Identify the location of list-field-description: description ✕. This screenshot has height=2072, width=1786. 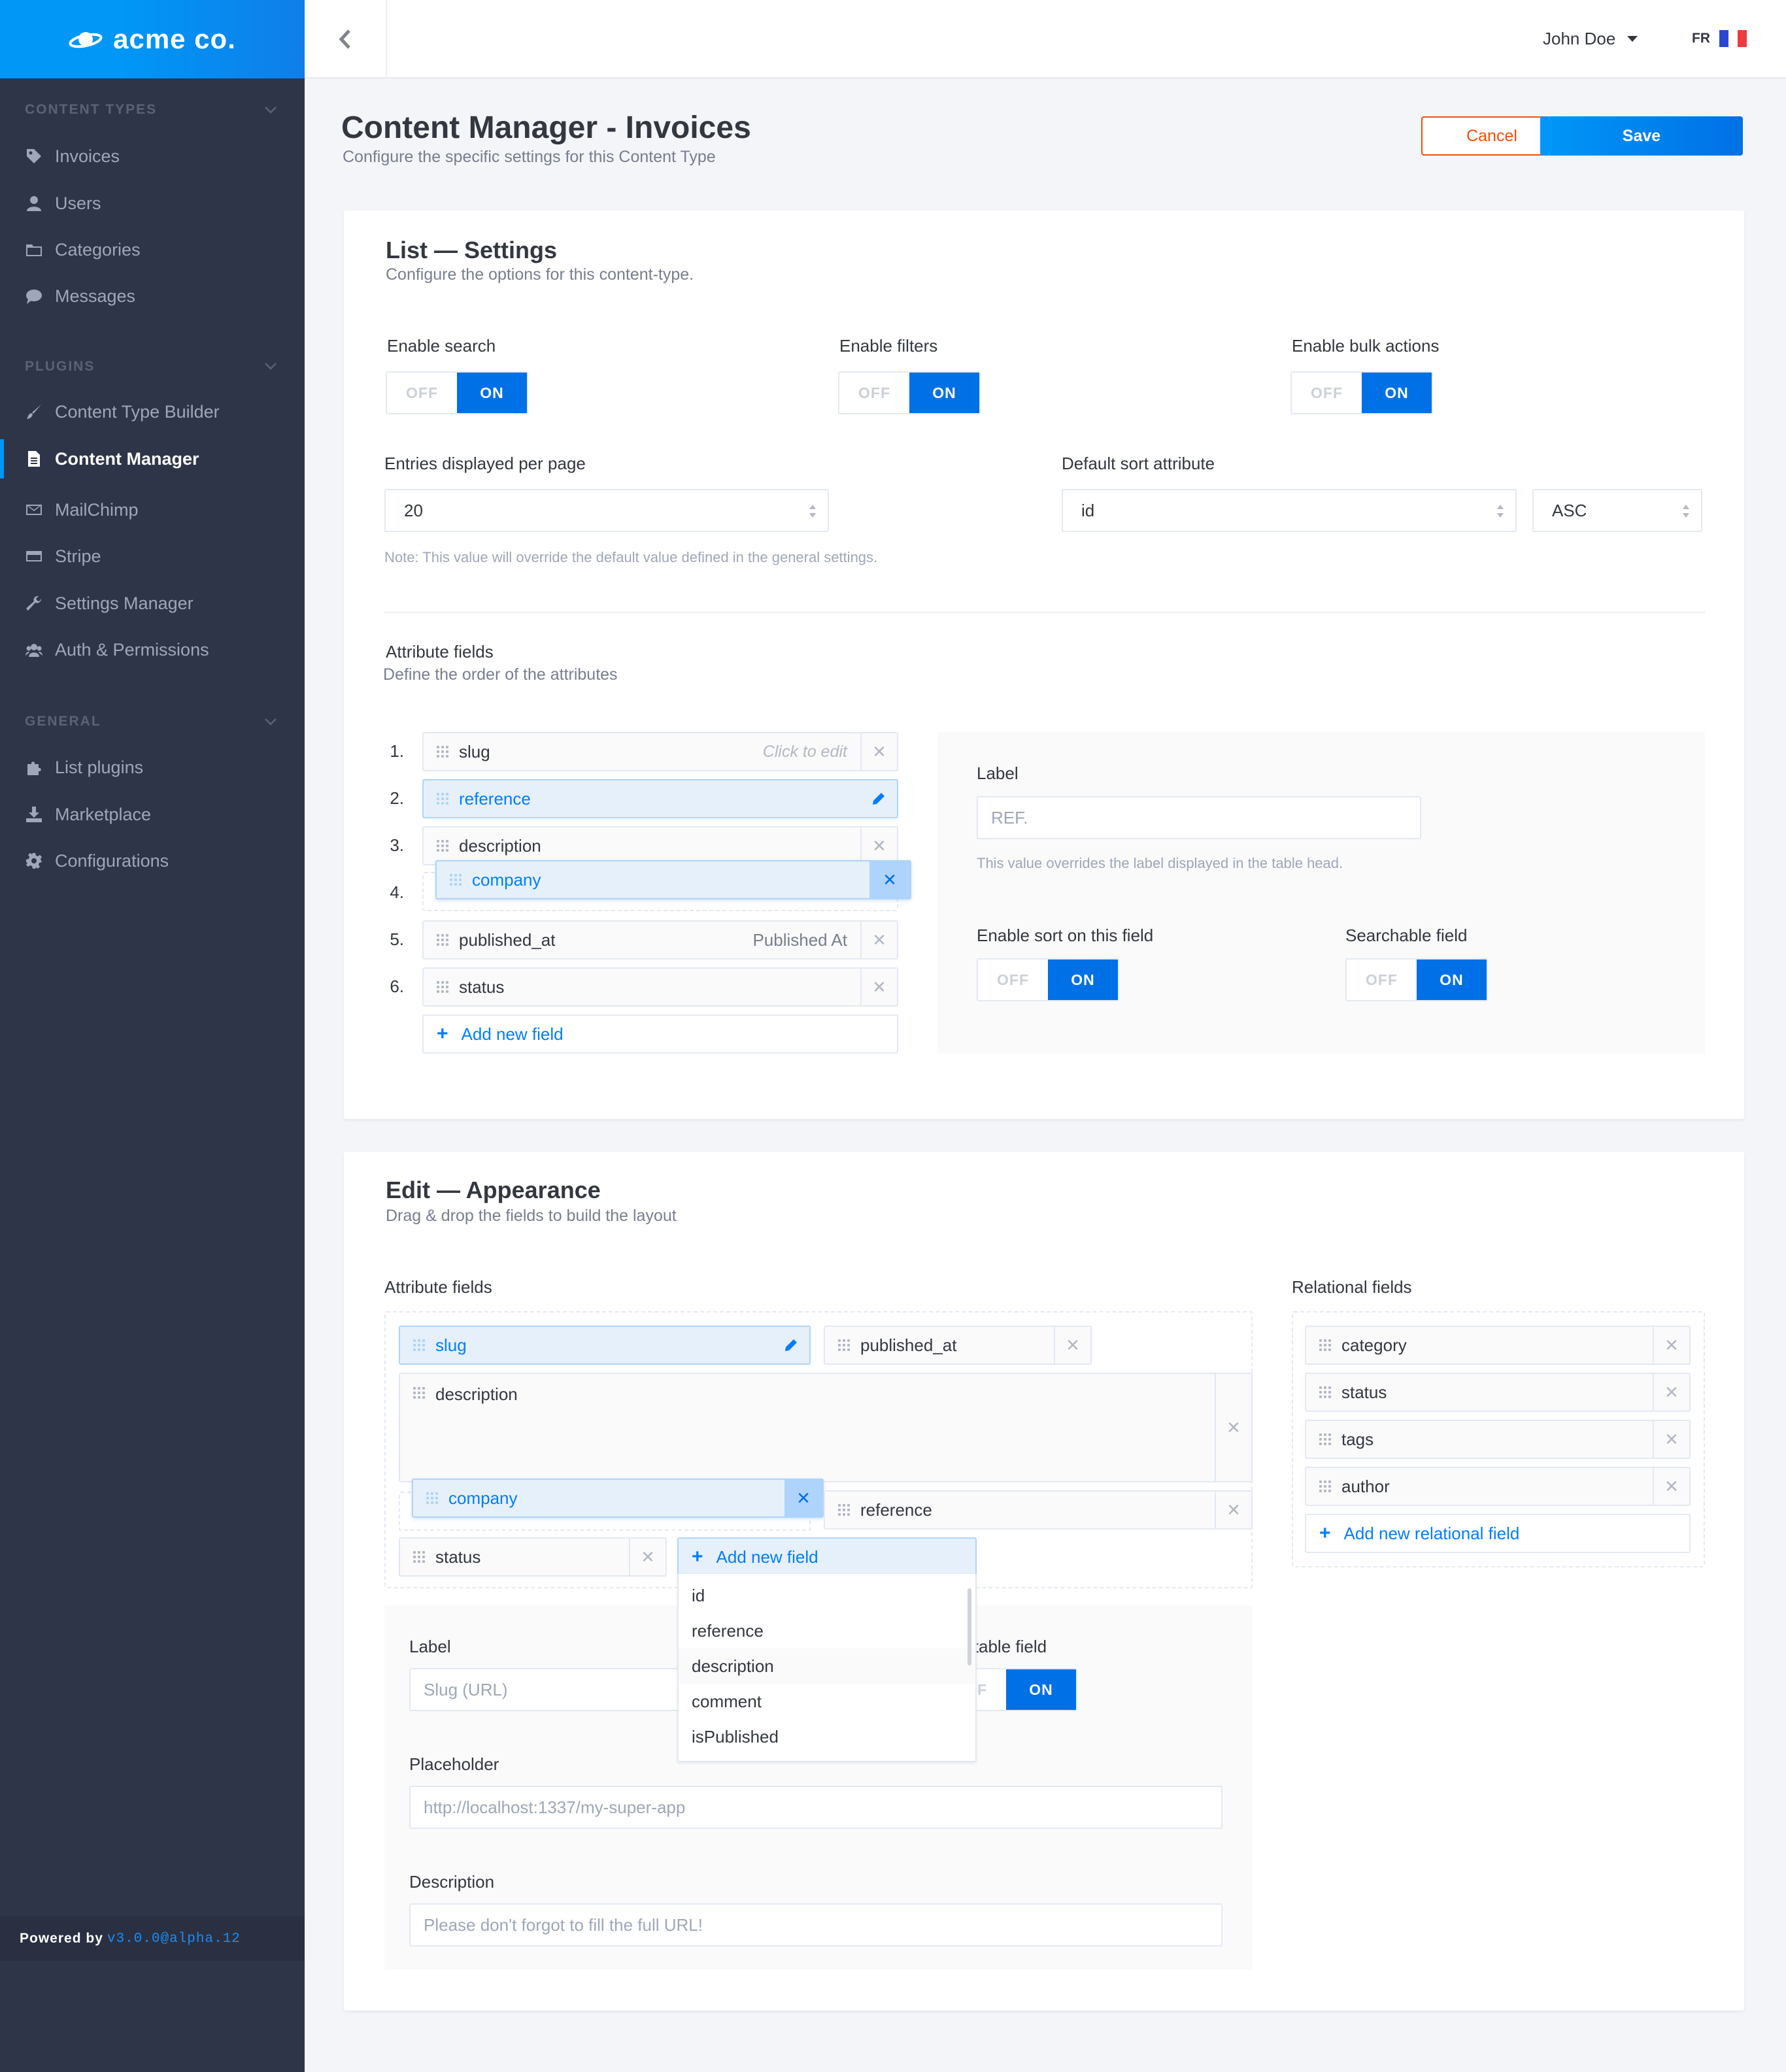
(660, 845).